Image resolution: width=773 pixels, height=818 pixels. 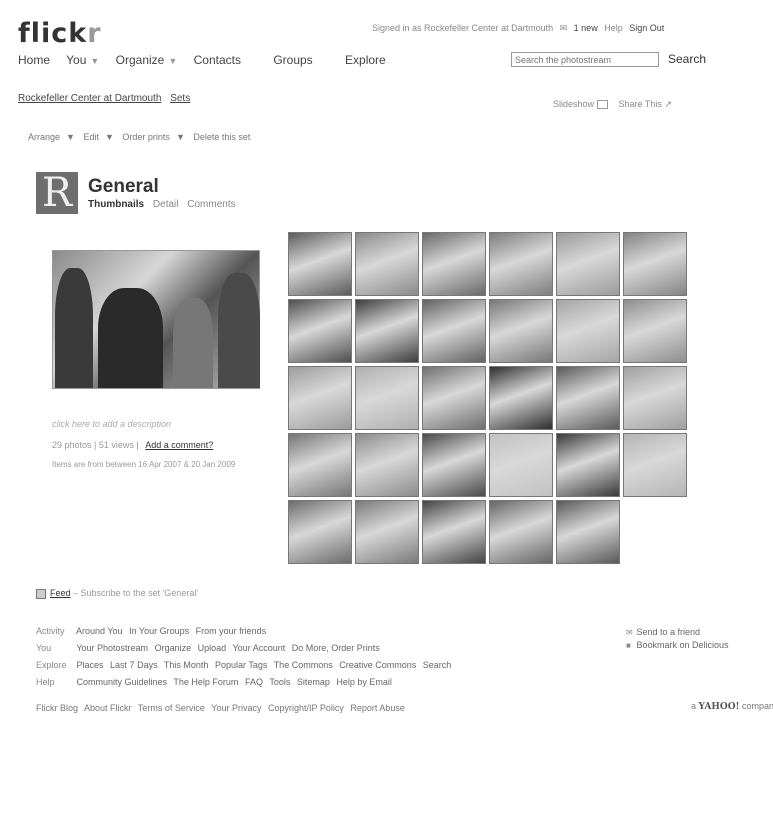 What do you see at coordinates (133, 445) in the screenshot?
I see `set-stats: 29 photos | 51 views | Add a comment?` at bounding box center [133, 445].